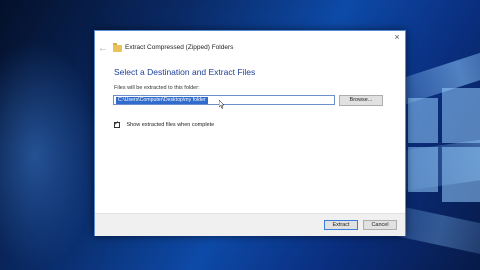 The height and width of the screenshot is (270, 480). I want to click on show-files-checkbox: ✓, so click(117, 124).